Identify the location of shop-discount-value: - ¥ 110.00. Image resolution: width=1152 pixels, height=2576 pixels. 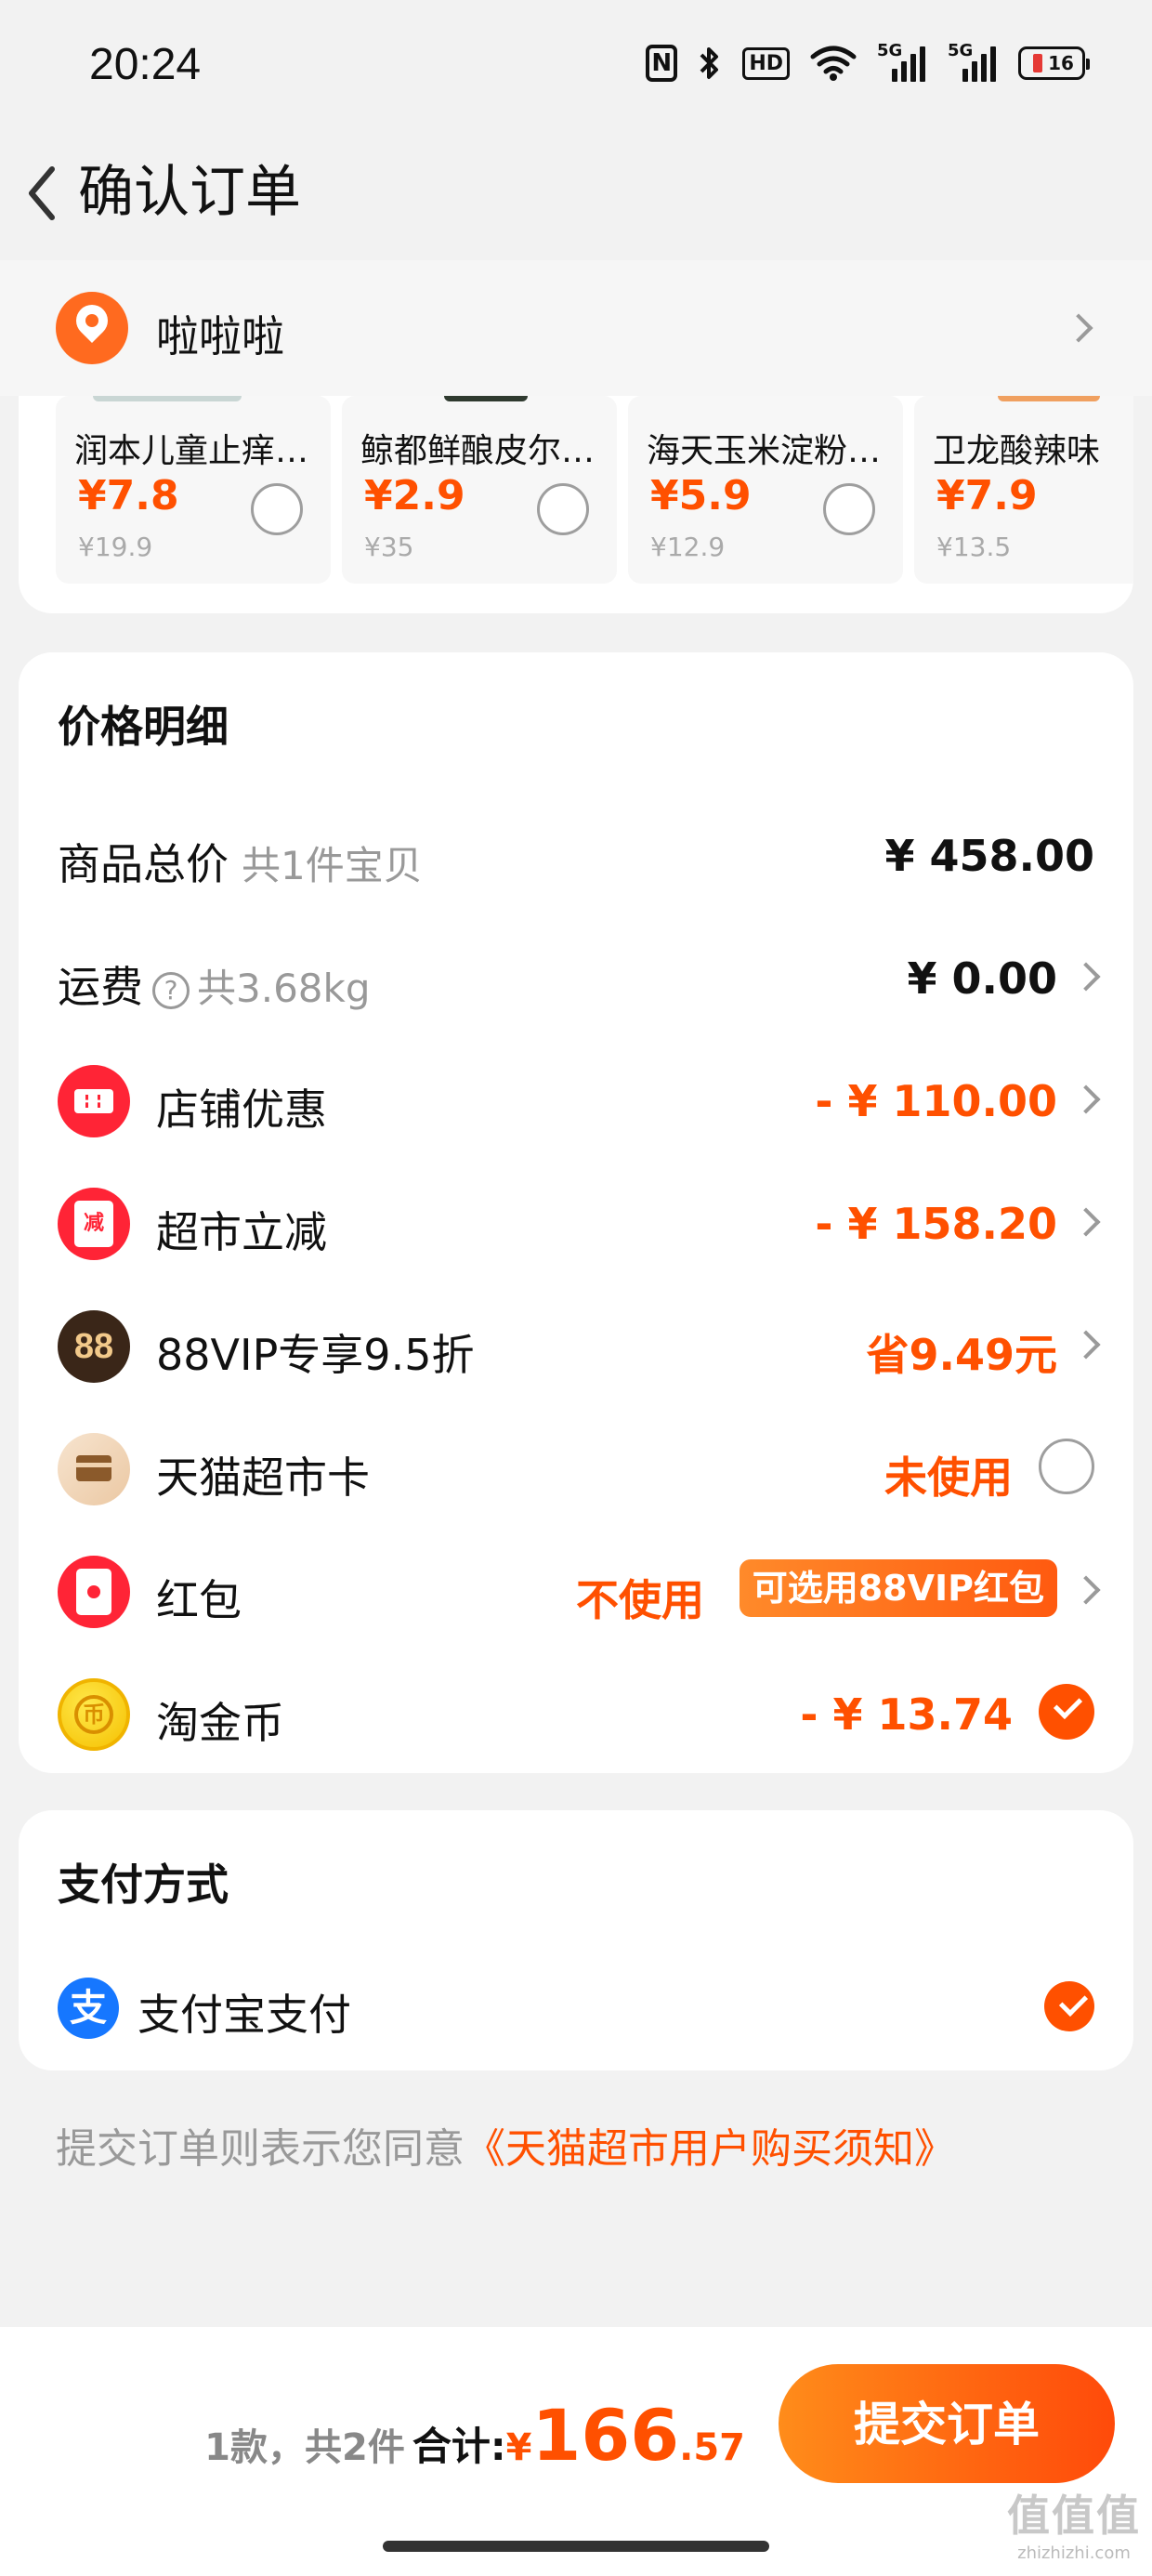
(936, 1101).